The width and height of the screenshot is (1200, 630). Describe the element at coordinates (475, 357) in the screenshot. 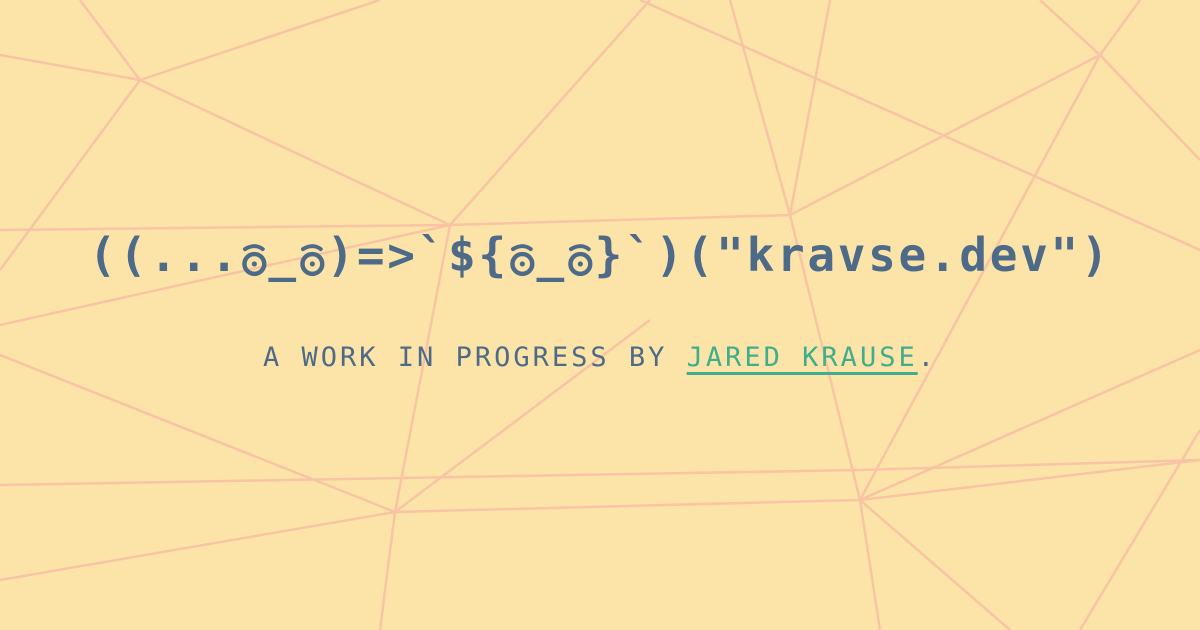

I see `subtitle-prefix: A WORK IN PROGRESS BY` at that location.